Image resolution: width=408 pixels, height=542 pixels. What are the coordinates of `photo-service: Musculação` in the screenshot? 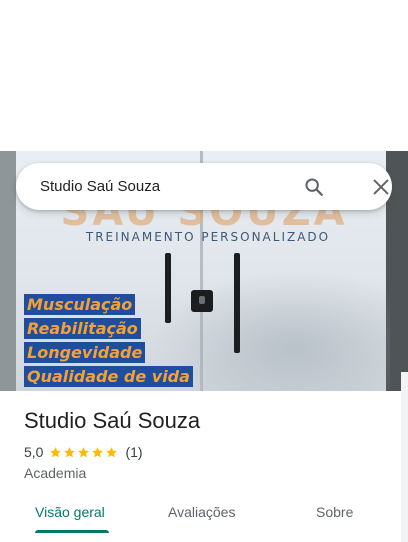 It's located at (80, 304).